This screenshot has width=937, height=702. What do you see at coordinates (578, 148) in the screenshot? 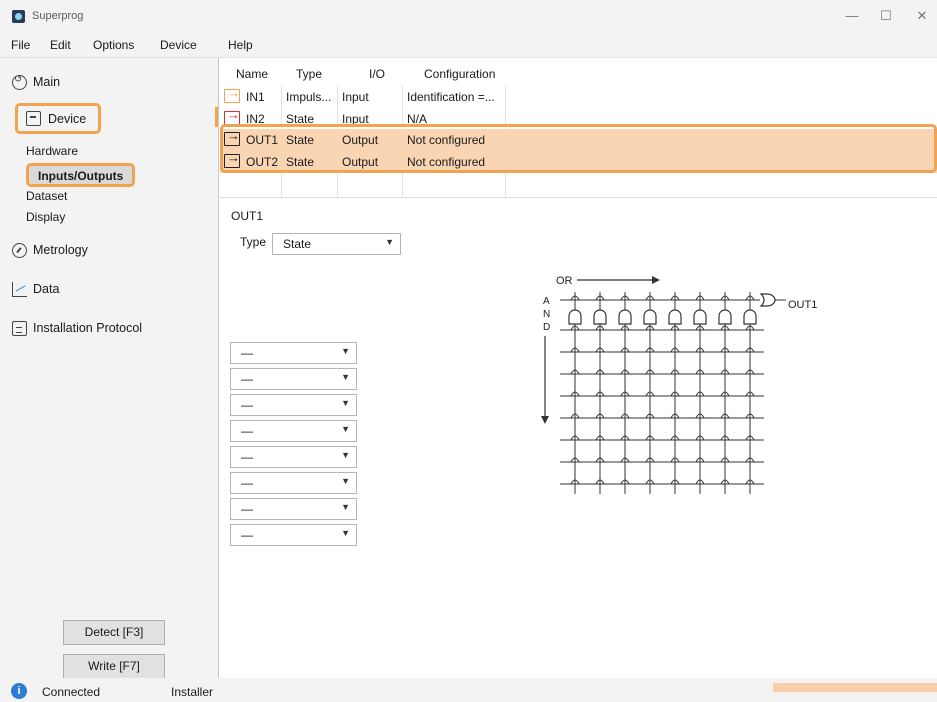
I see `selection-highlight` at bounding box center [578, 148].